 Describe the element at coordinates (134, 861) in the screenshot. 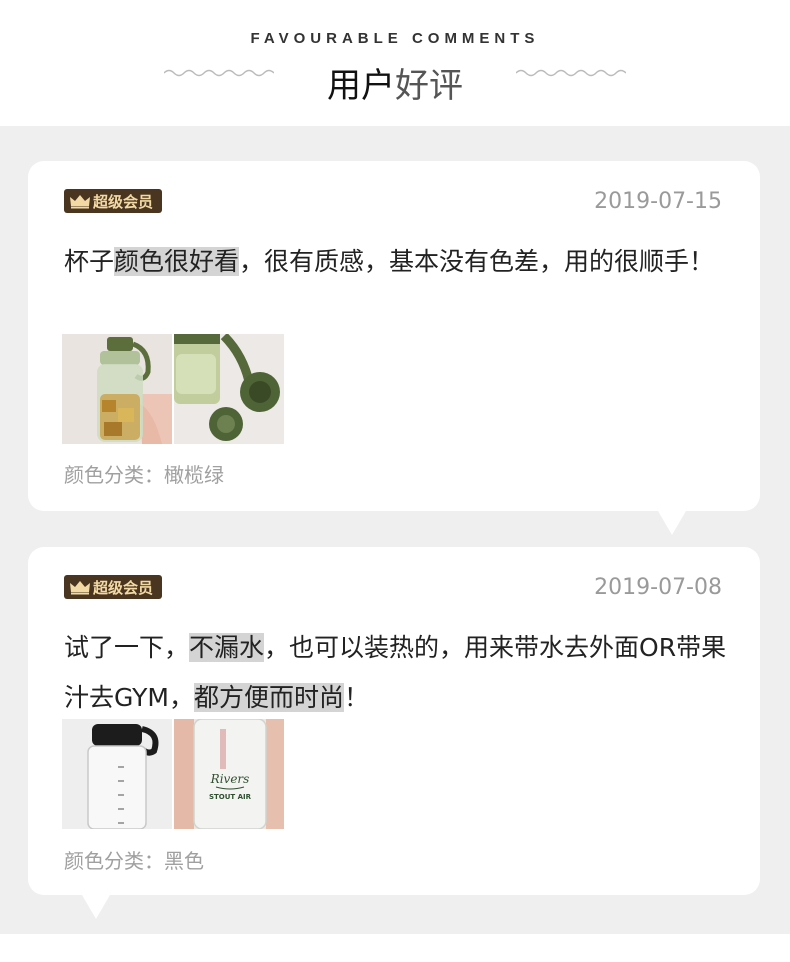

I see `color-variant: 颜色分类：黑色` at that location.